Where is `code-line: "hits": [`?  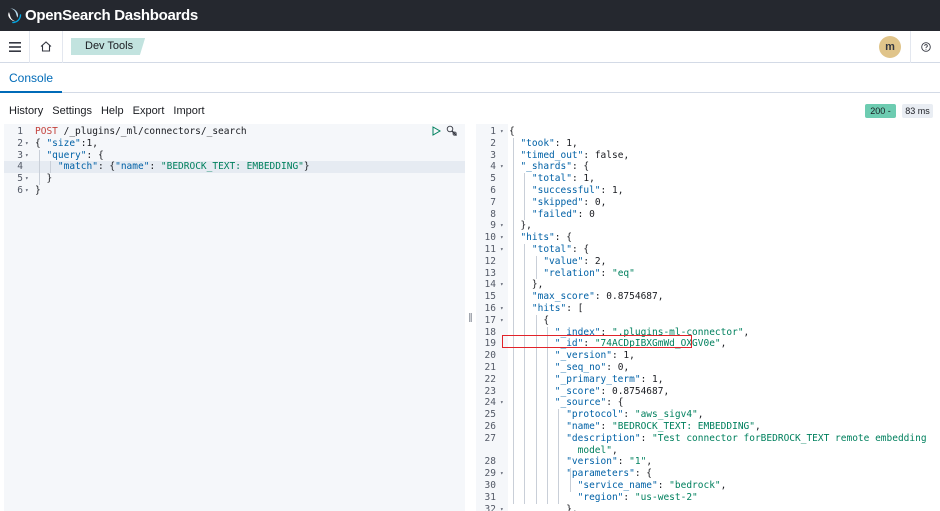
code-line: "hits": [ is located at coordinates (546, 309).